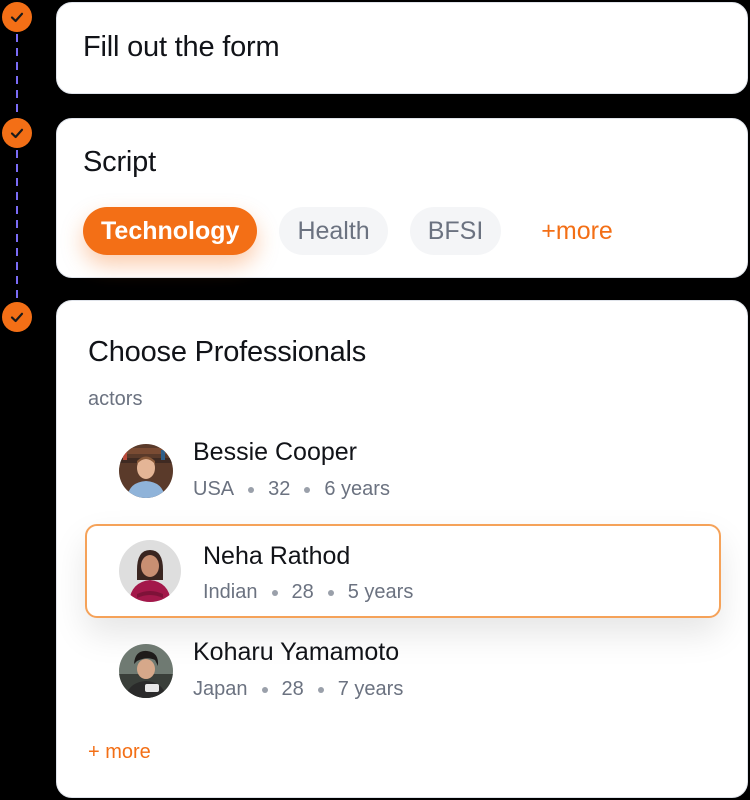 This screenshot has width=750, height=800. What do you see at coordinates (403, 665) in the screenshot?
I see `professional-row: Koharu Yamamoto Japan 28 7 years` at bounding box center [403, 665].